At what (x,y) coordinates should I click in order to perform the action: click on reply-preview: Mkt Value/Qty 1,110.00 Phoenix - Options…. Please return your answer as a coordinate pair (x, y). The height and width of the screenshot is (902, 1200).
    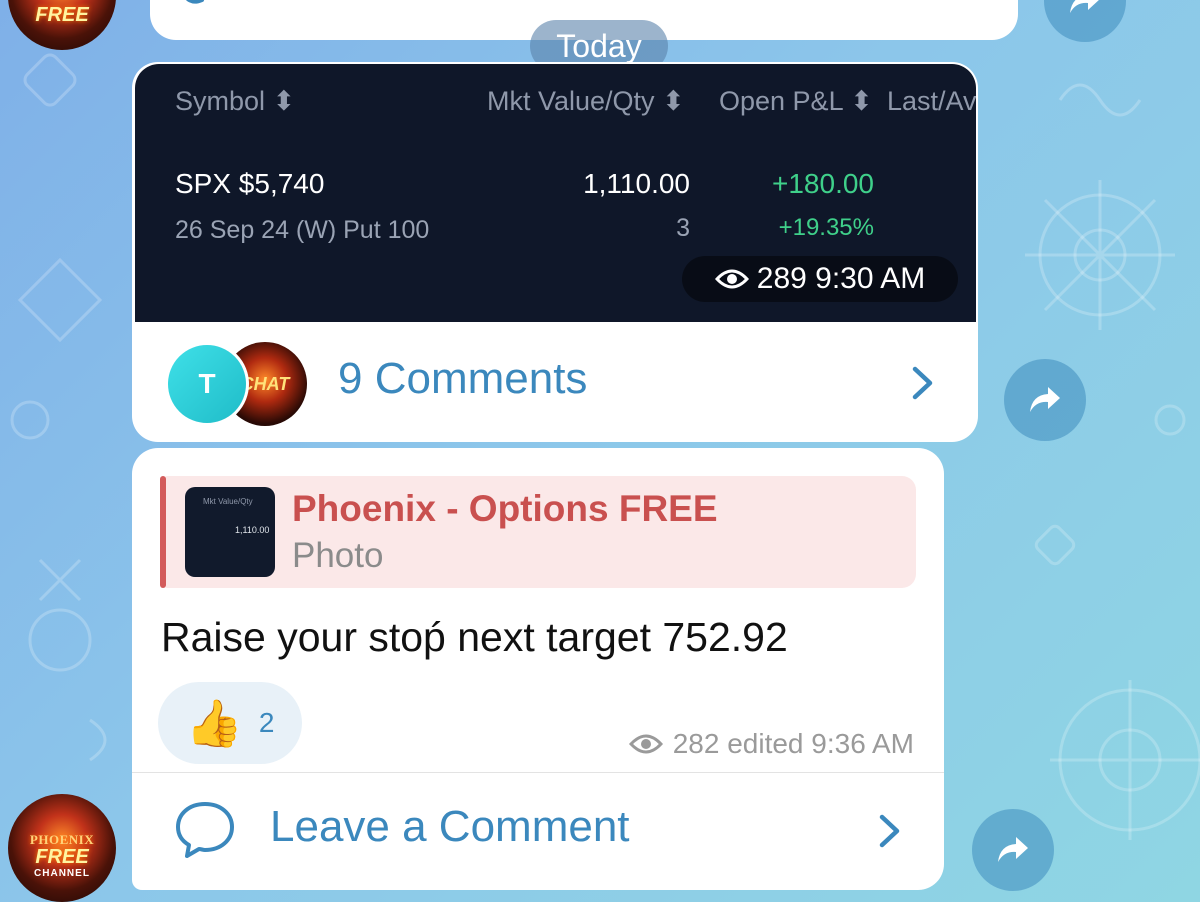
    Looking at the image, I should click on (538, 532).